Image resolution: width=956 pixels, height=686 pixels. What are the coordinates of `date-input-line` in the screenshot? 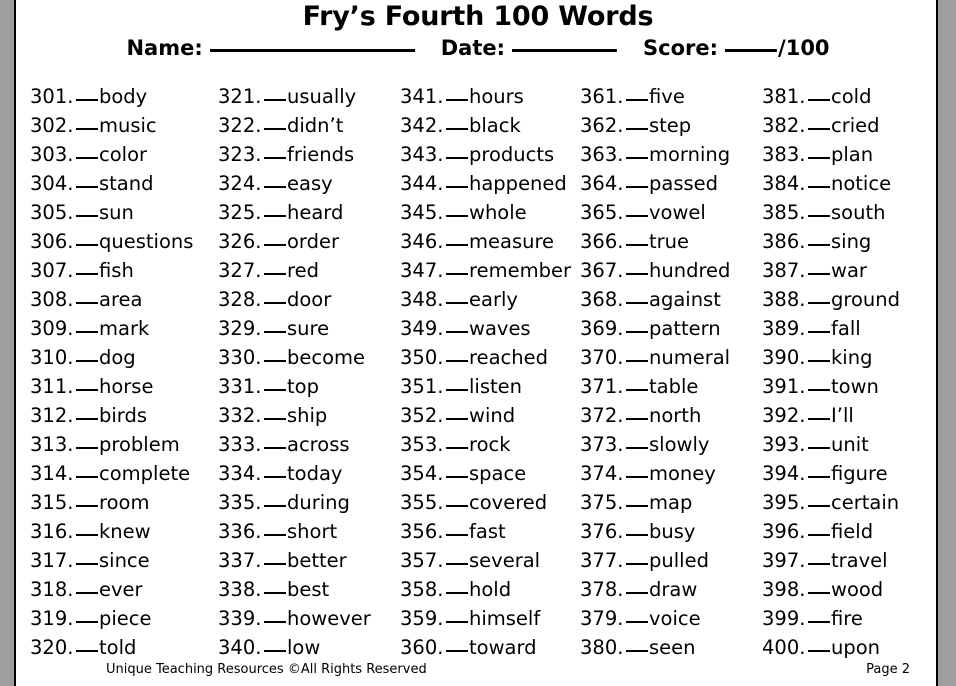 It's located at (565, 50).